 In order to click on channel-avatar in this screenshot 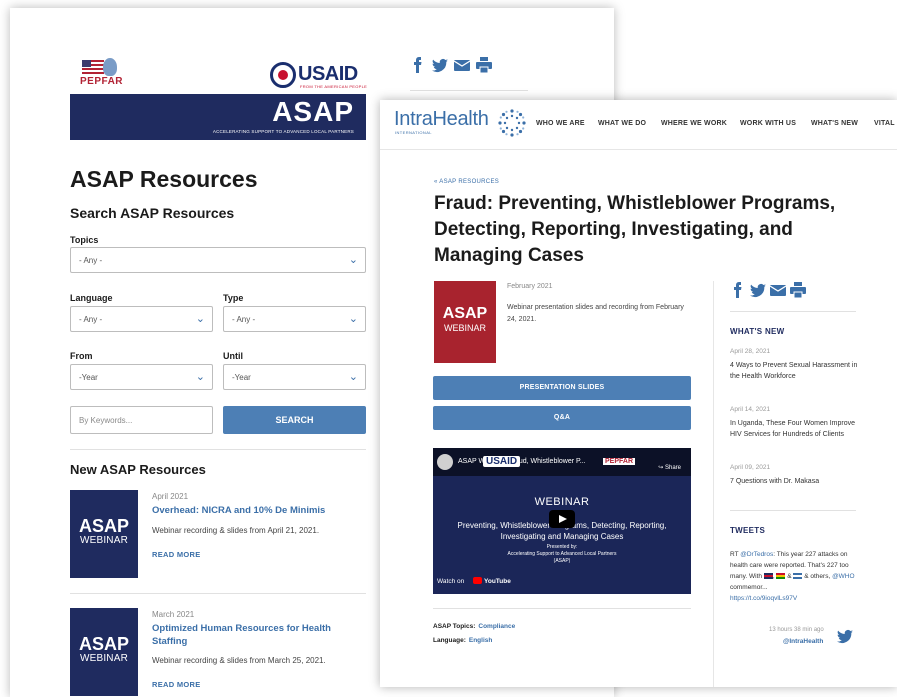, I will do `click(445, 462)`.